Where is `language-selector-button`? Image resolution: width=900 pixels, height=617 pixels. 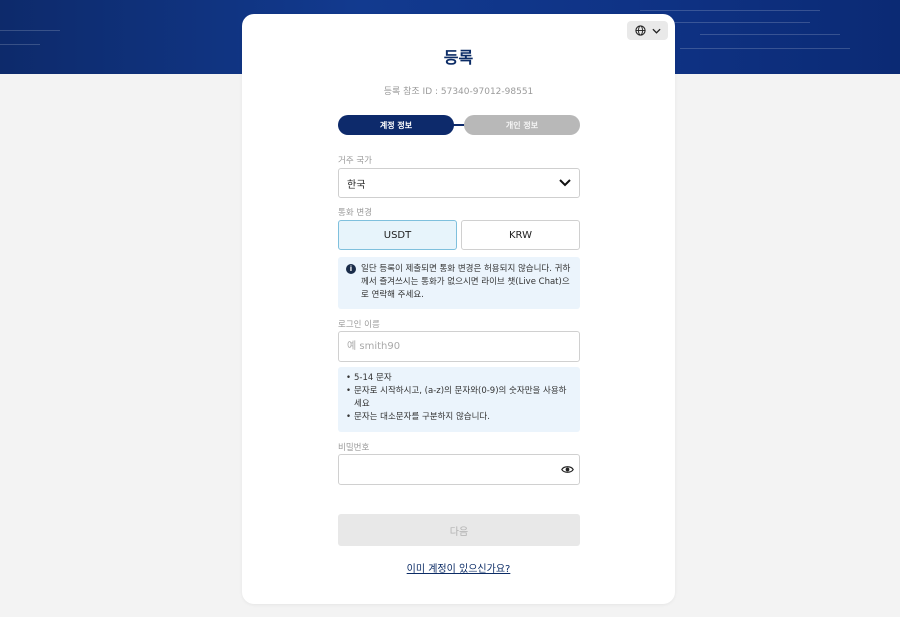
language-selector-button is located at coordinates (647, 30).